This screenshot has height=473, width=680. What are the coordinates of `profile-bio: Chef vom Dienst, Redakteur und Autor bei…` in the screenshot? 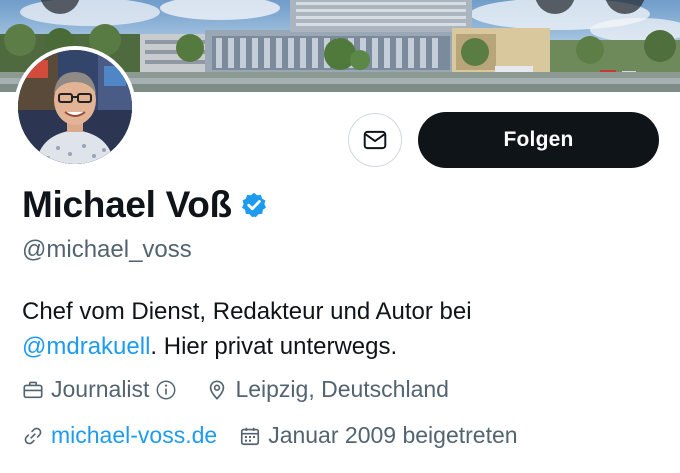 It's located at (332, 329).